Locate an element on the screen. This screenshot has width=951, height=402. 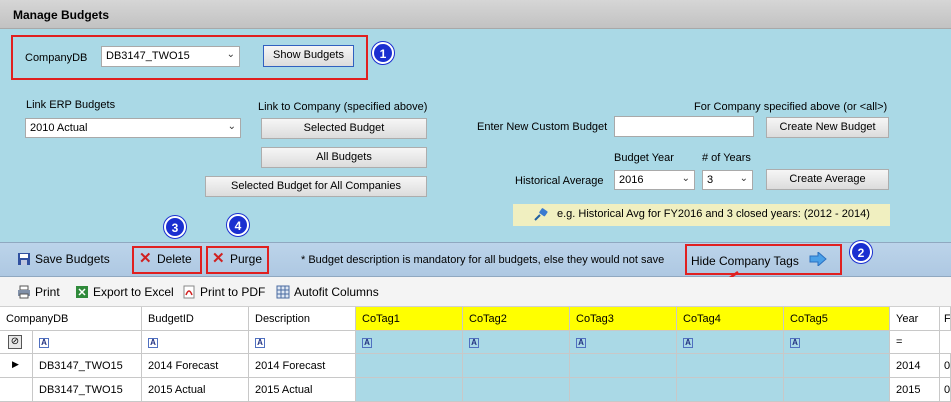
column-header-companydb: CompanyDB is located at coordinates (71, 319).